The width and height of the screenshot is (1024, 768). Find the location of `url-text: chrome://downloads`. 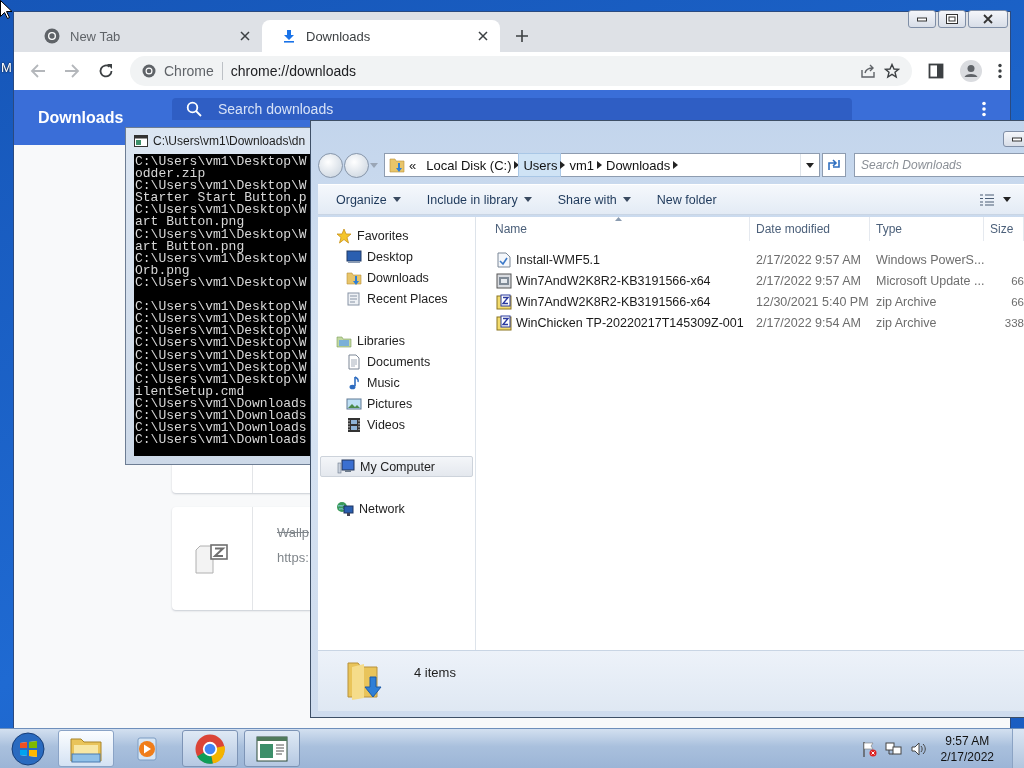

url-text: chrome://downloads is located at coordinates (294, 71).